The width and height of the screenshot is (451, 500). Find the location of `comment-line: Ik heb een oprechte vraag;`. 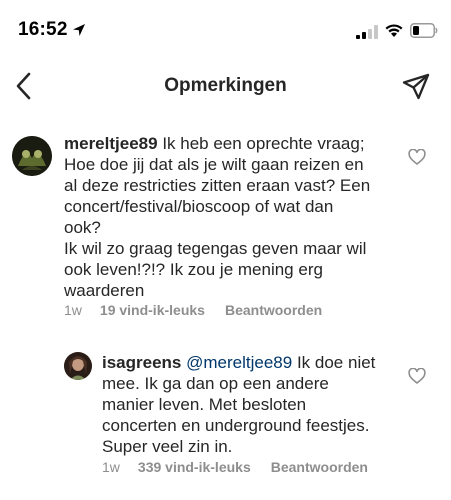

comment-line: Ik heb een oprechte vraag; is located at coordinates (263, 143).